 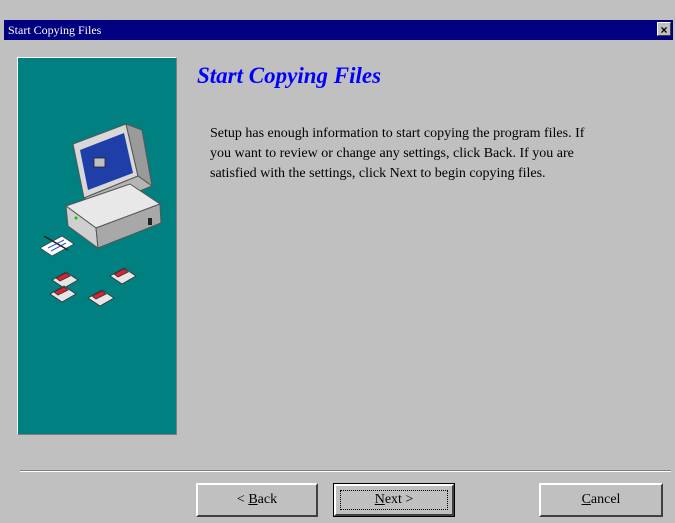 I want to click on cancel-button-label: Cancel, so click(x=601, y=499).